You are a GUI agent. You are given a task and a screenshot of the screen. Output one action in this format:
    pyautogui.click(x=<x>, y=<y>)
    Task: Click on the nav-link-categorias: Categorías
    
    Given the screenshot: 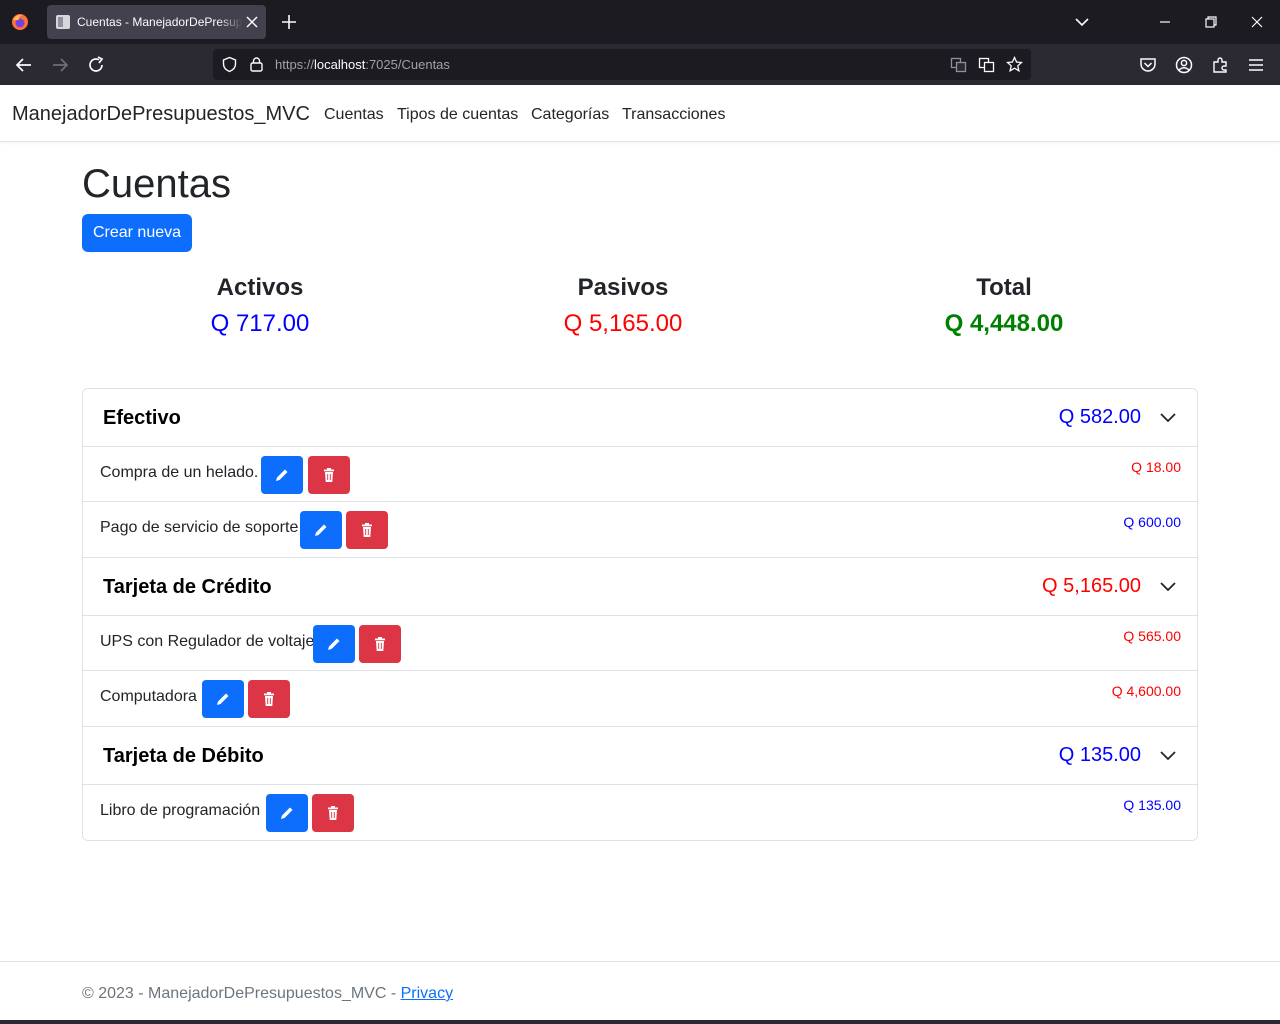 What is the action you would take?
    pyautogui.click(x=570, y=115)
    